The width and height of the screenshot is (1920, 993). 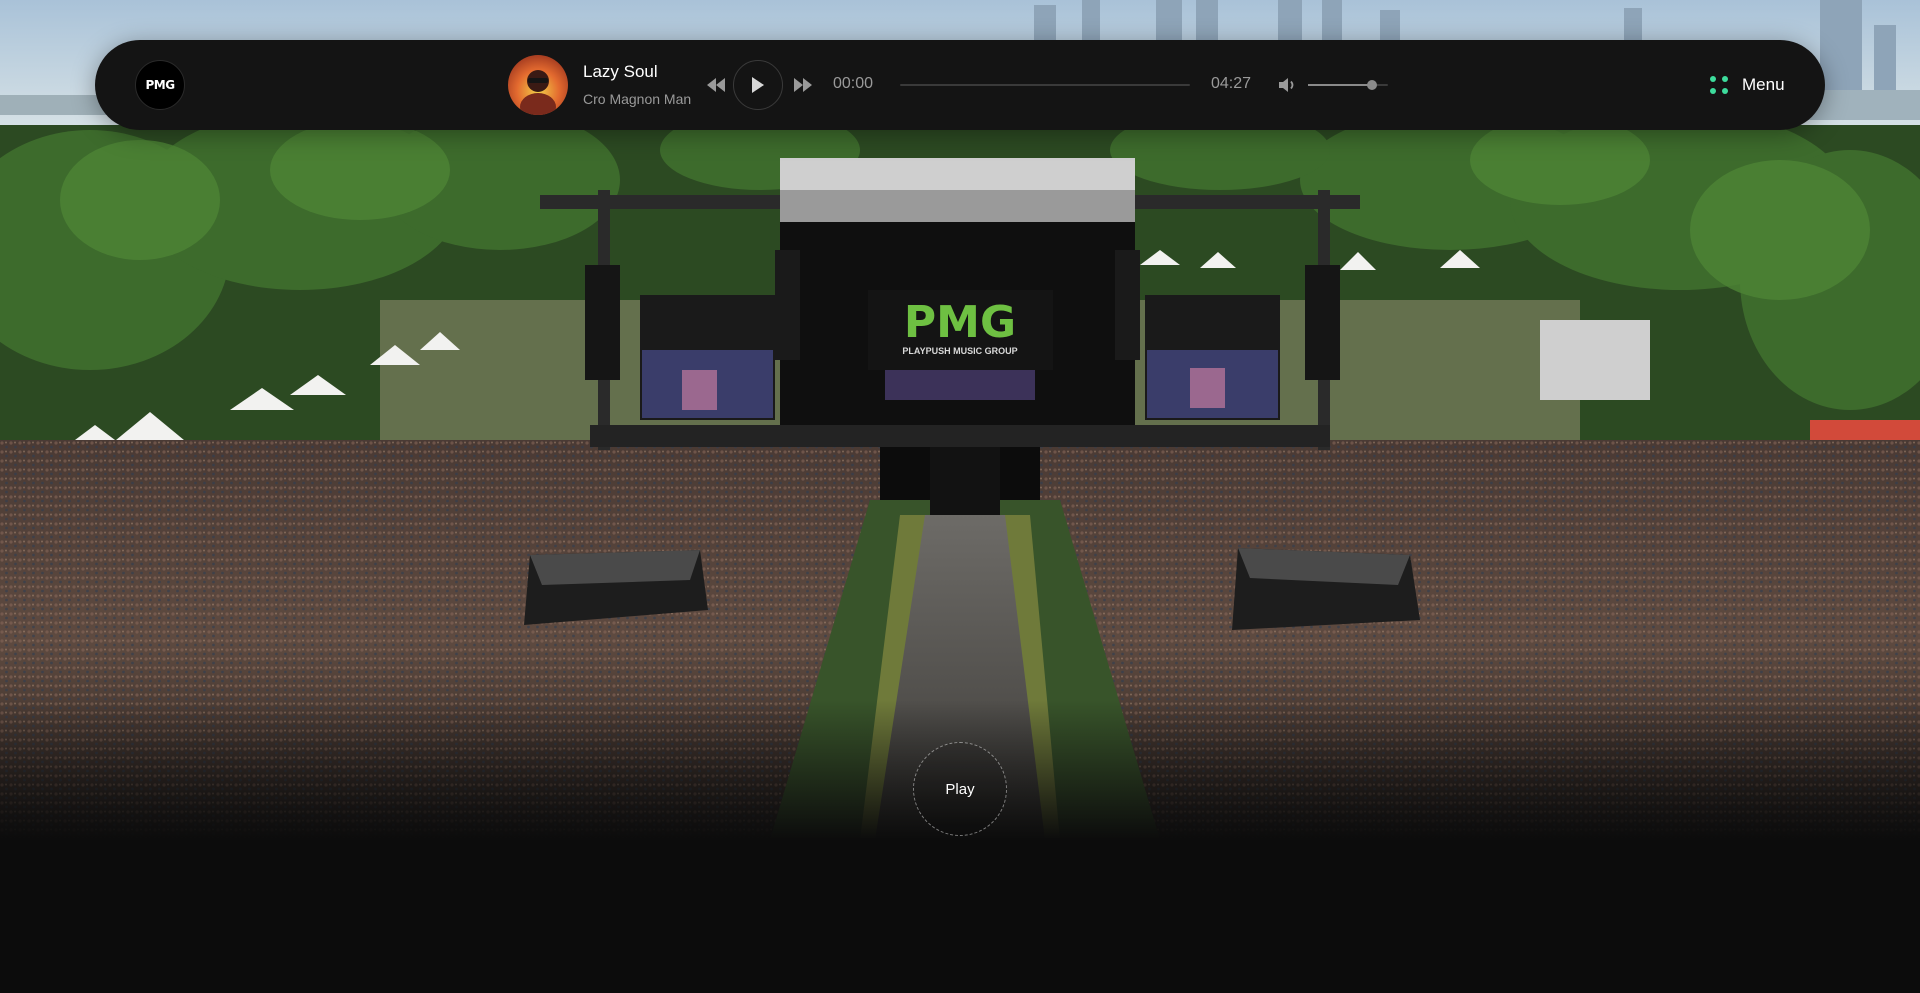 What do you see at coordinates (1763, 84) in the screenshot?
I see `menu-label: Menu` at bounding box center [1763, 84].